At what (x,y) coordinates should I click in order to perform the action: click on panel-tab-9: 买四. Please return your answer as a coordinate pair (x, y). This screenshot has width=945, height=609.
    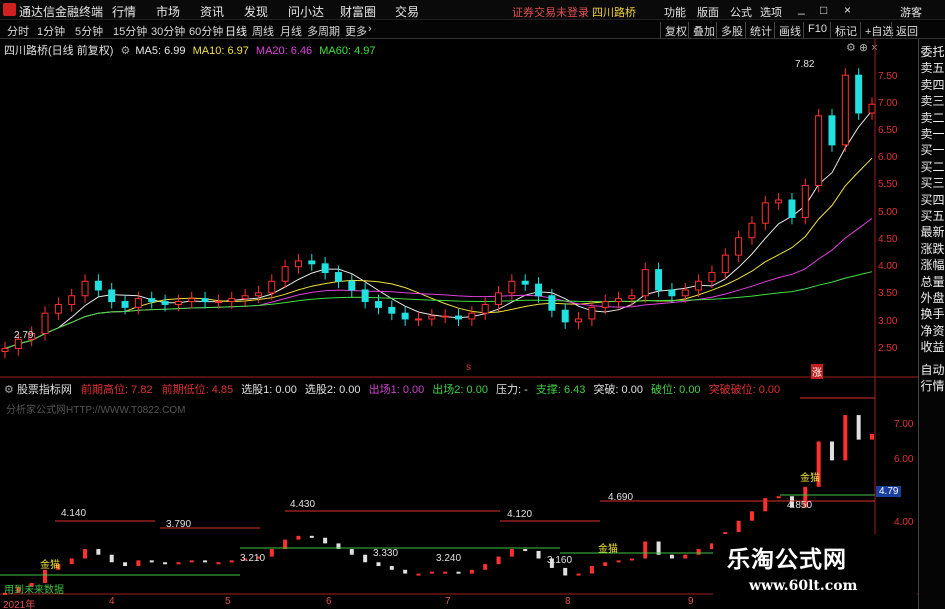
    Looking at the image, I should click on (932, 200).